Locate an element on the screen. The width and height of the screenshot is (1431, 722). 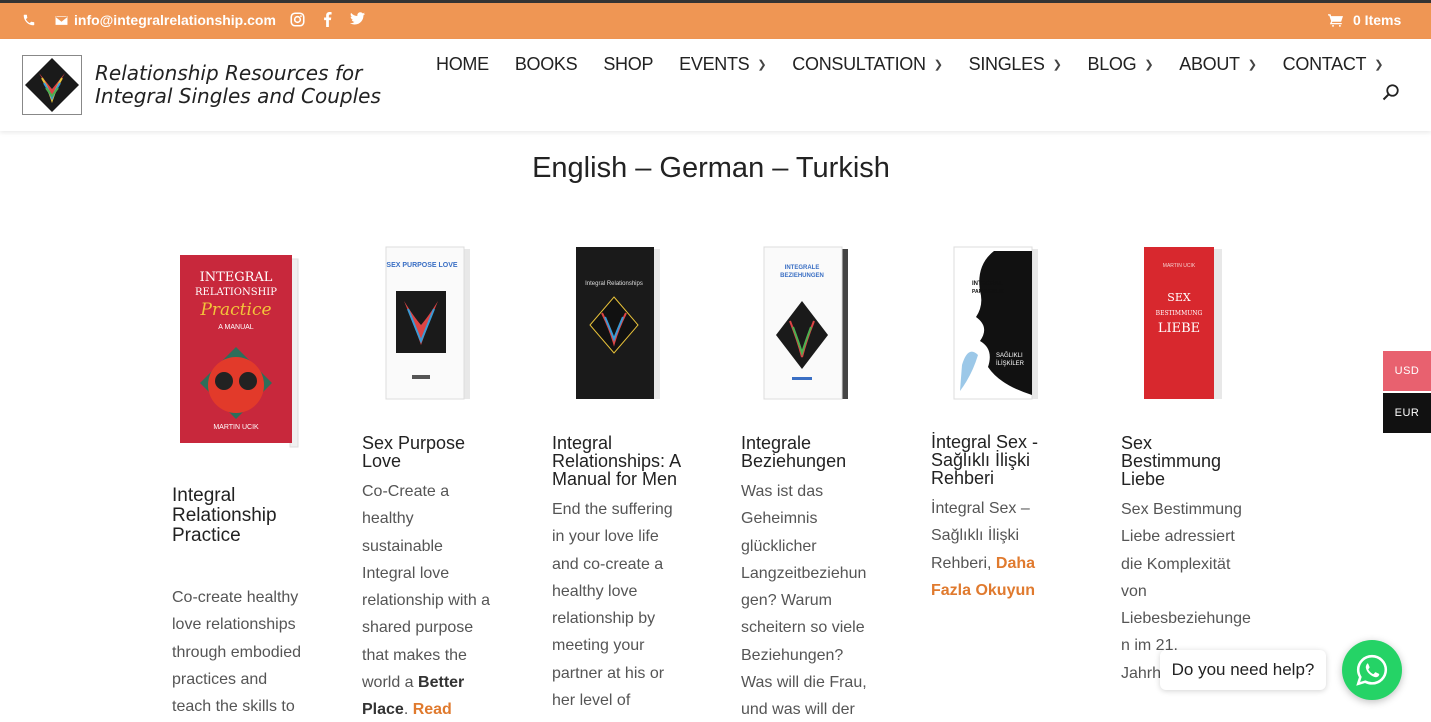
title-line: Practice is located at coordinates (206, 535).